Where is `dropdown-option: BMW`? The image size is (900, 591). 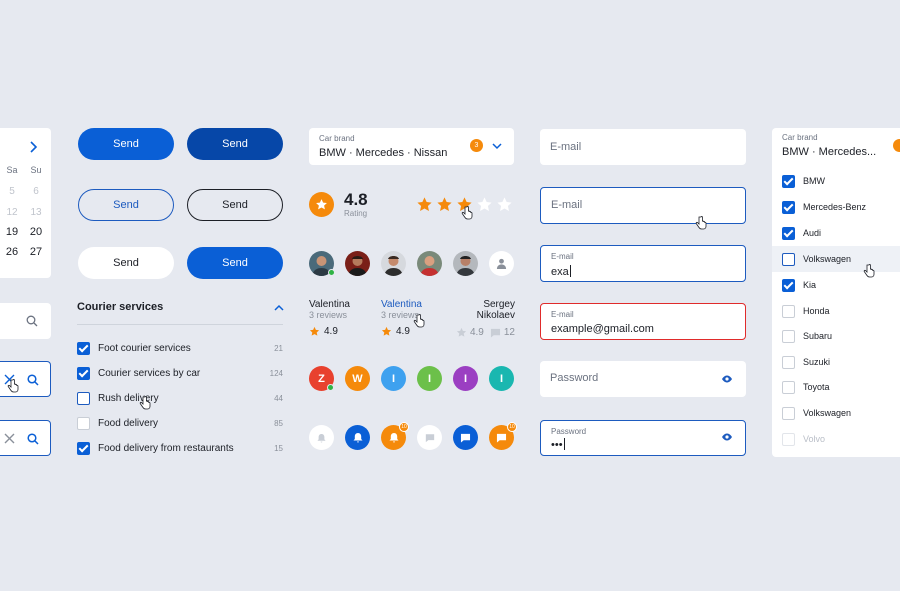 dropdown-option: BMW is located at coordinates (836, 181).